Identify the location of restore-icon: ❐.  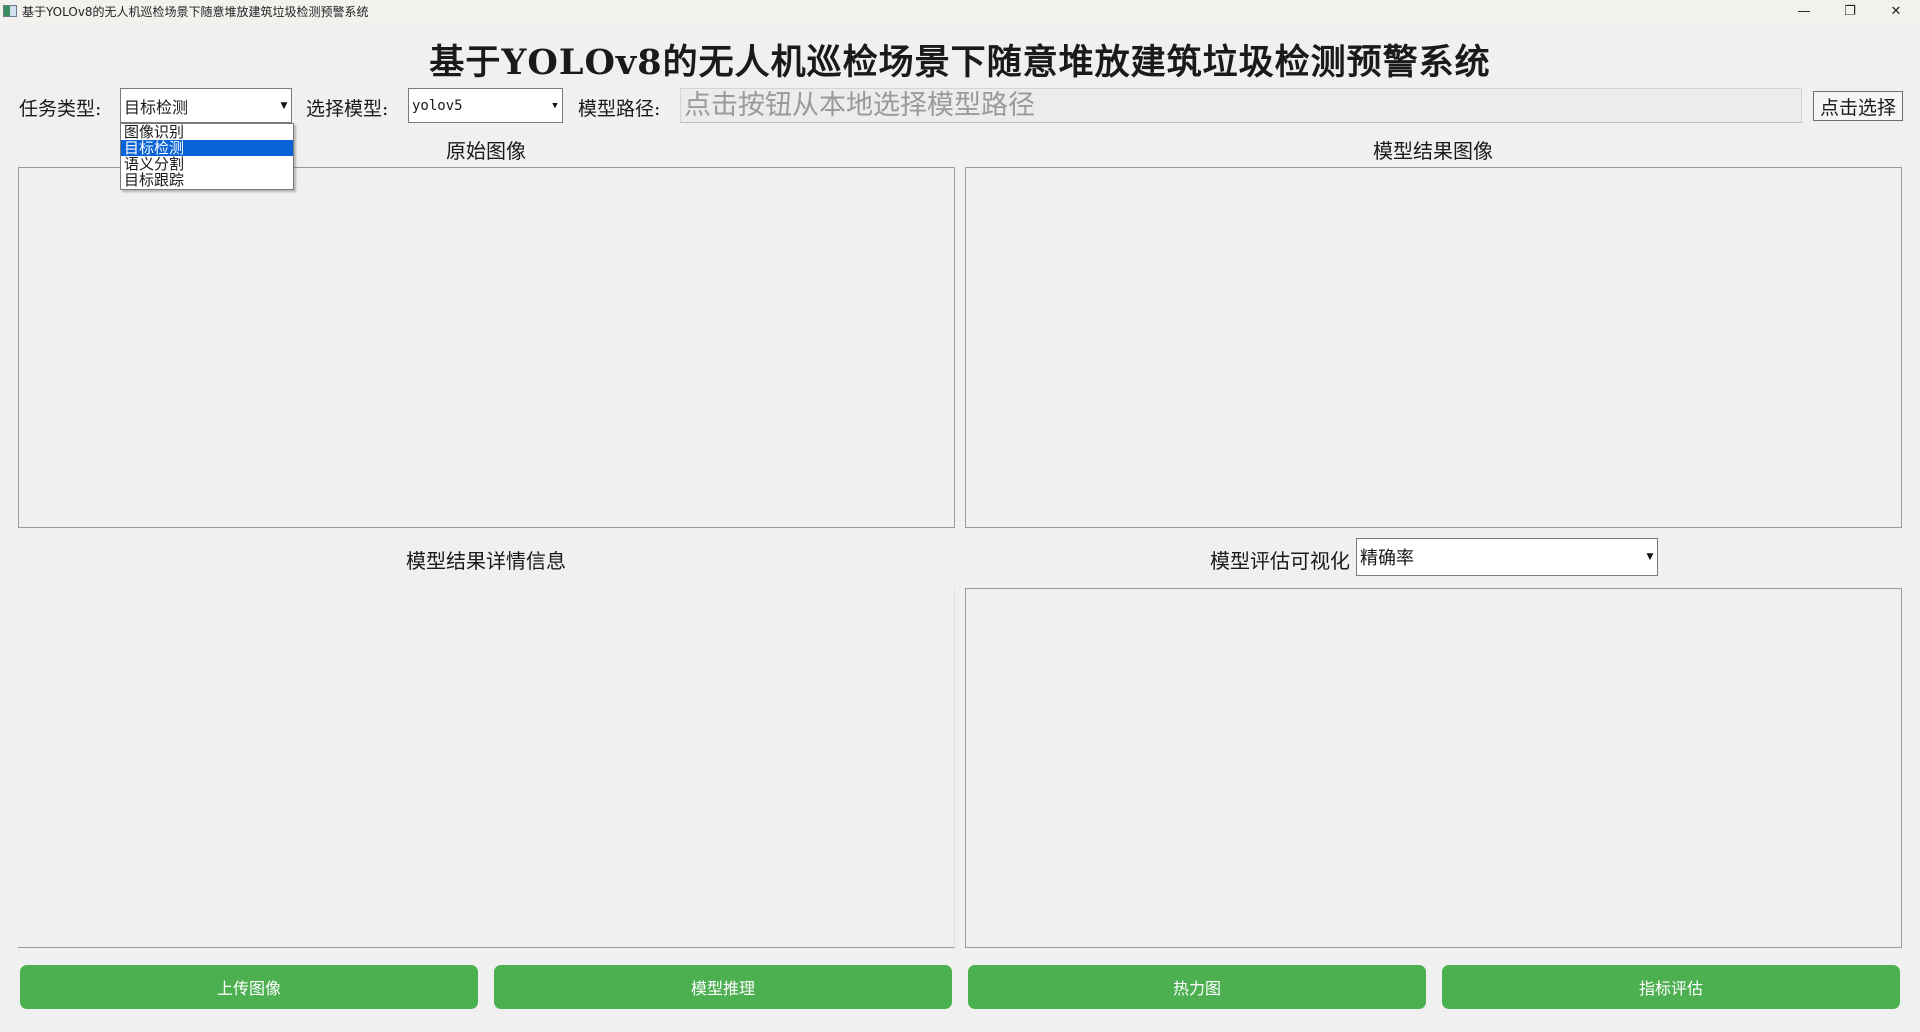
(1850, 11).